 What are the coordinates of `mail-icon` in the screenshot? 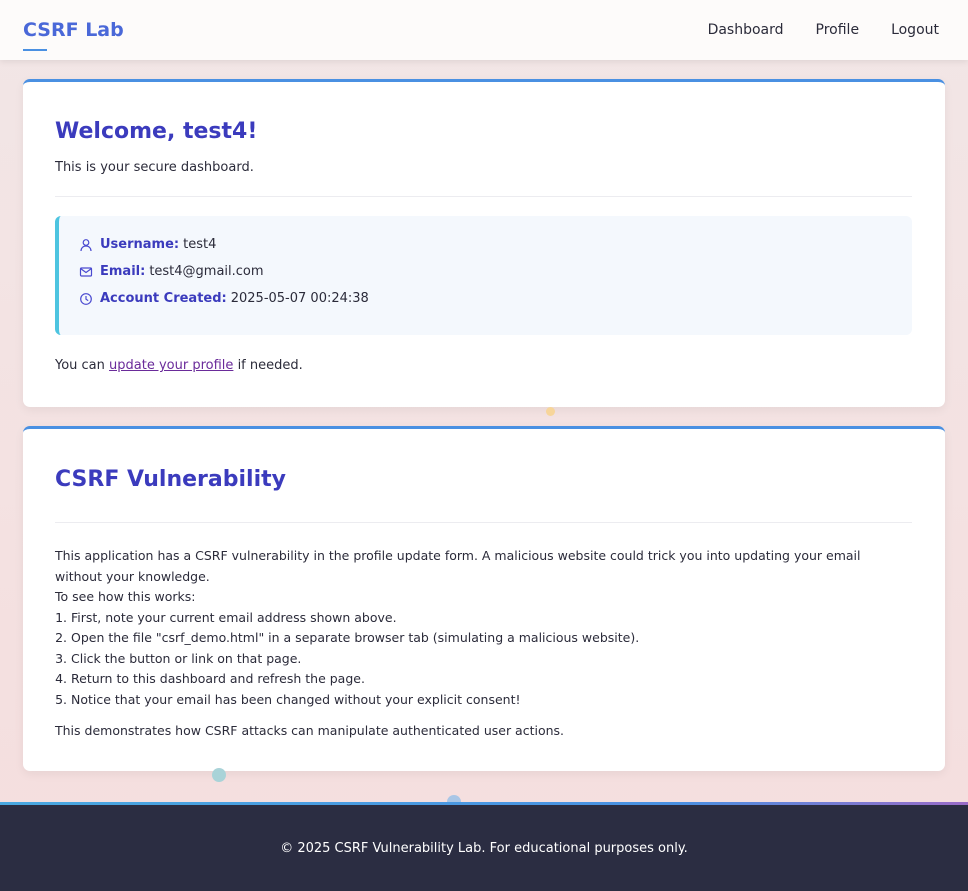 It's located at (86, 272).